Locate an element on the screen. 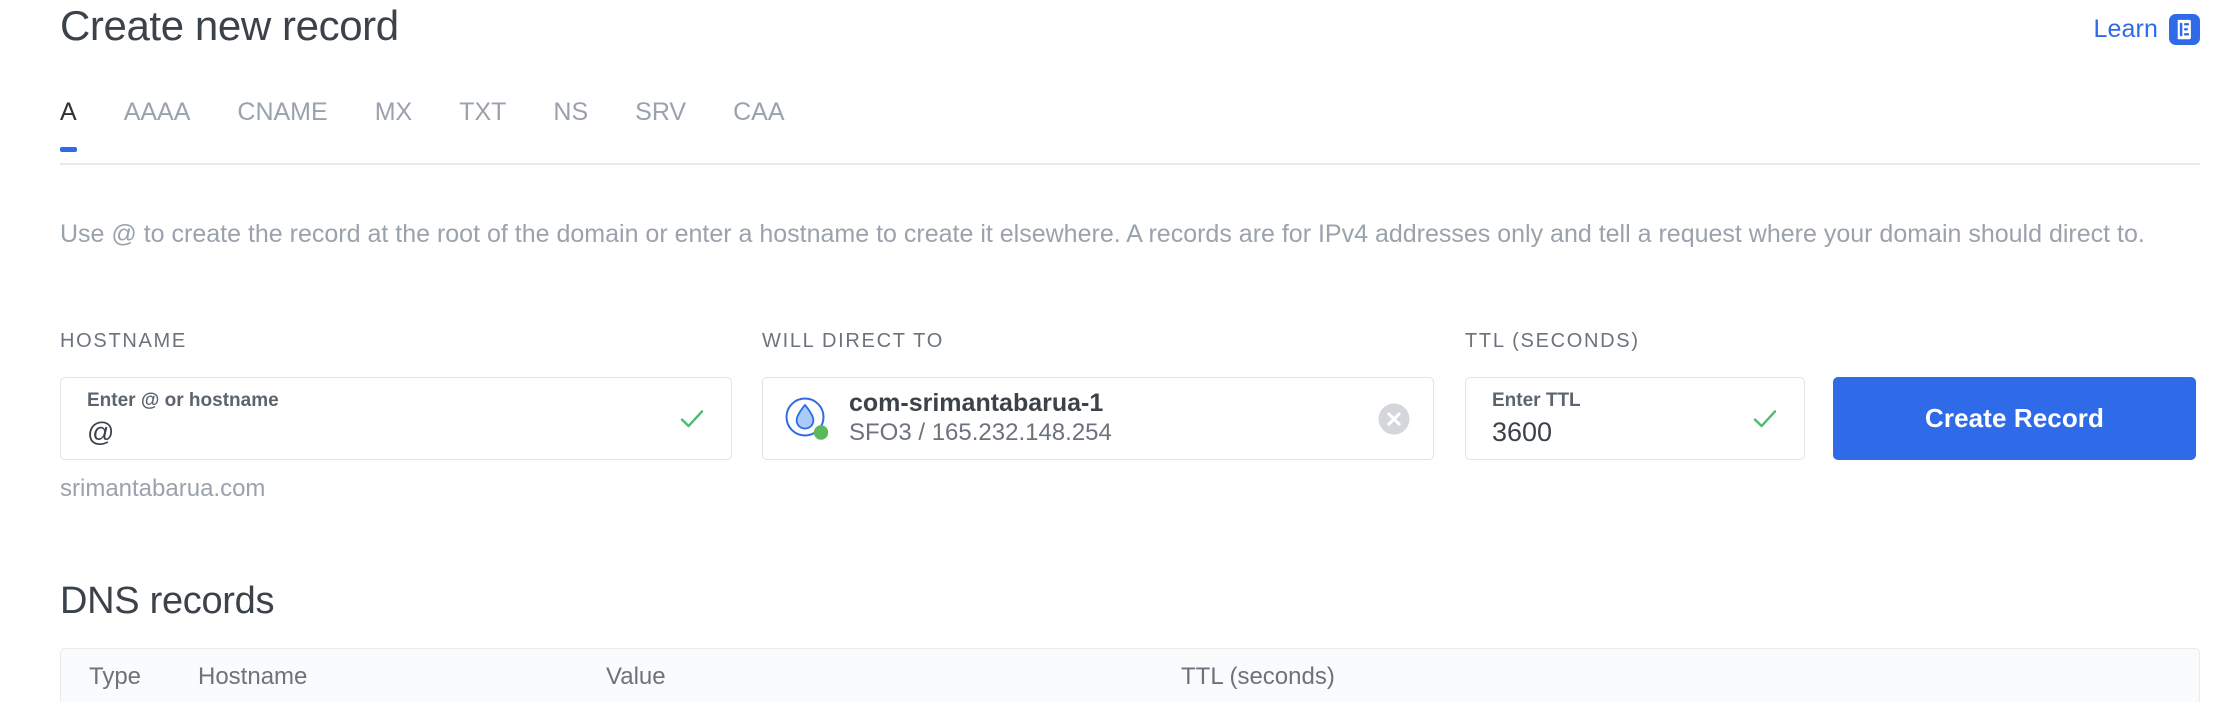 The image size is (2222, 702). dns-records-table: Type Hostname Value TTL (seconds) is located at coordinates (1130, 675).